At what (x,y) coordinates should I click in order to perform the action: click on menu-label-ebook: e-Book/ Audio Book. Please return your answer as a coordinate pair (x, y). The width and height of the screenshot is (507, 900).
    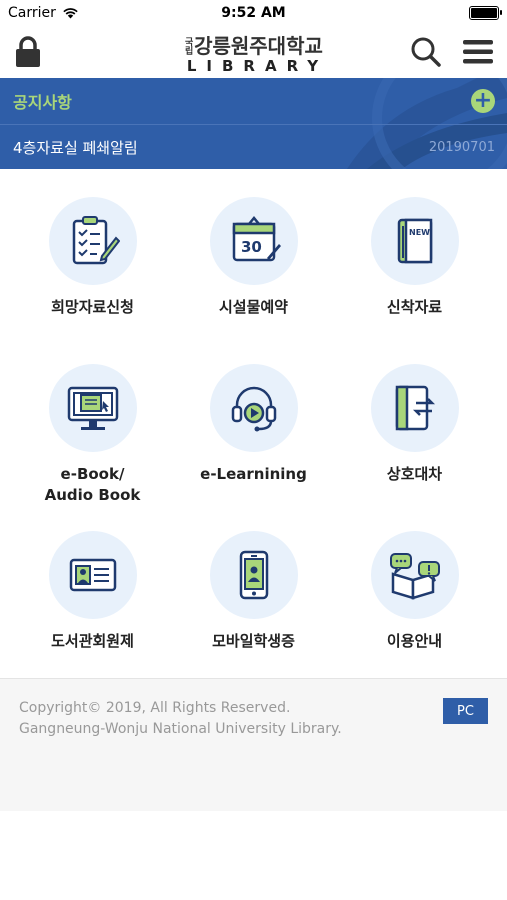
    Looking at the image, I should click on (93, 485).